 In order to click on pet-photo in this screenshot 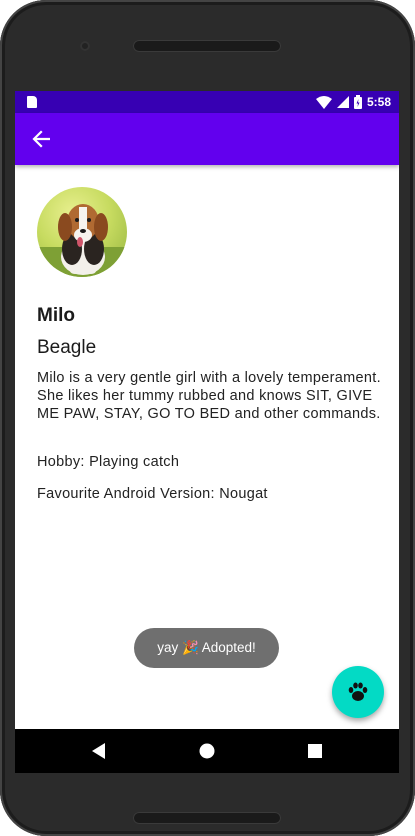, I will do `click(82, 232)`.